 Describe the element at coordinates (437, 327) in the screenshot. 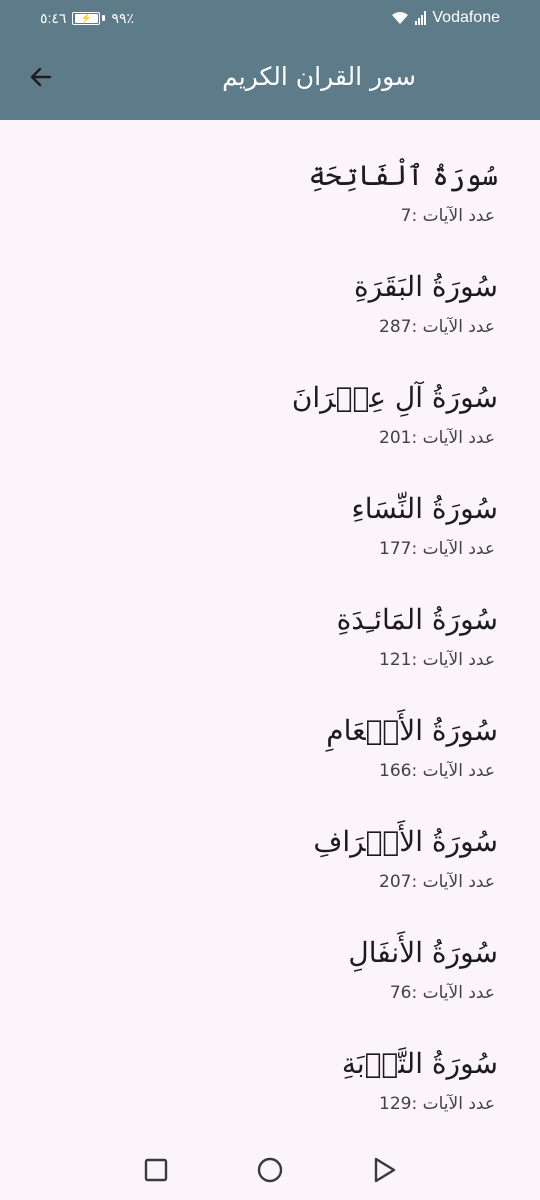

I see `verse-count: عدد الآيات :287` at that location.